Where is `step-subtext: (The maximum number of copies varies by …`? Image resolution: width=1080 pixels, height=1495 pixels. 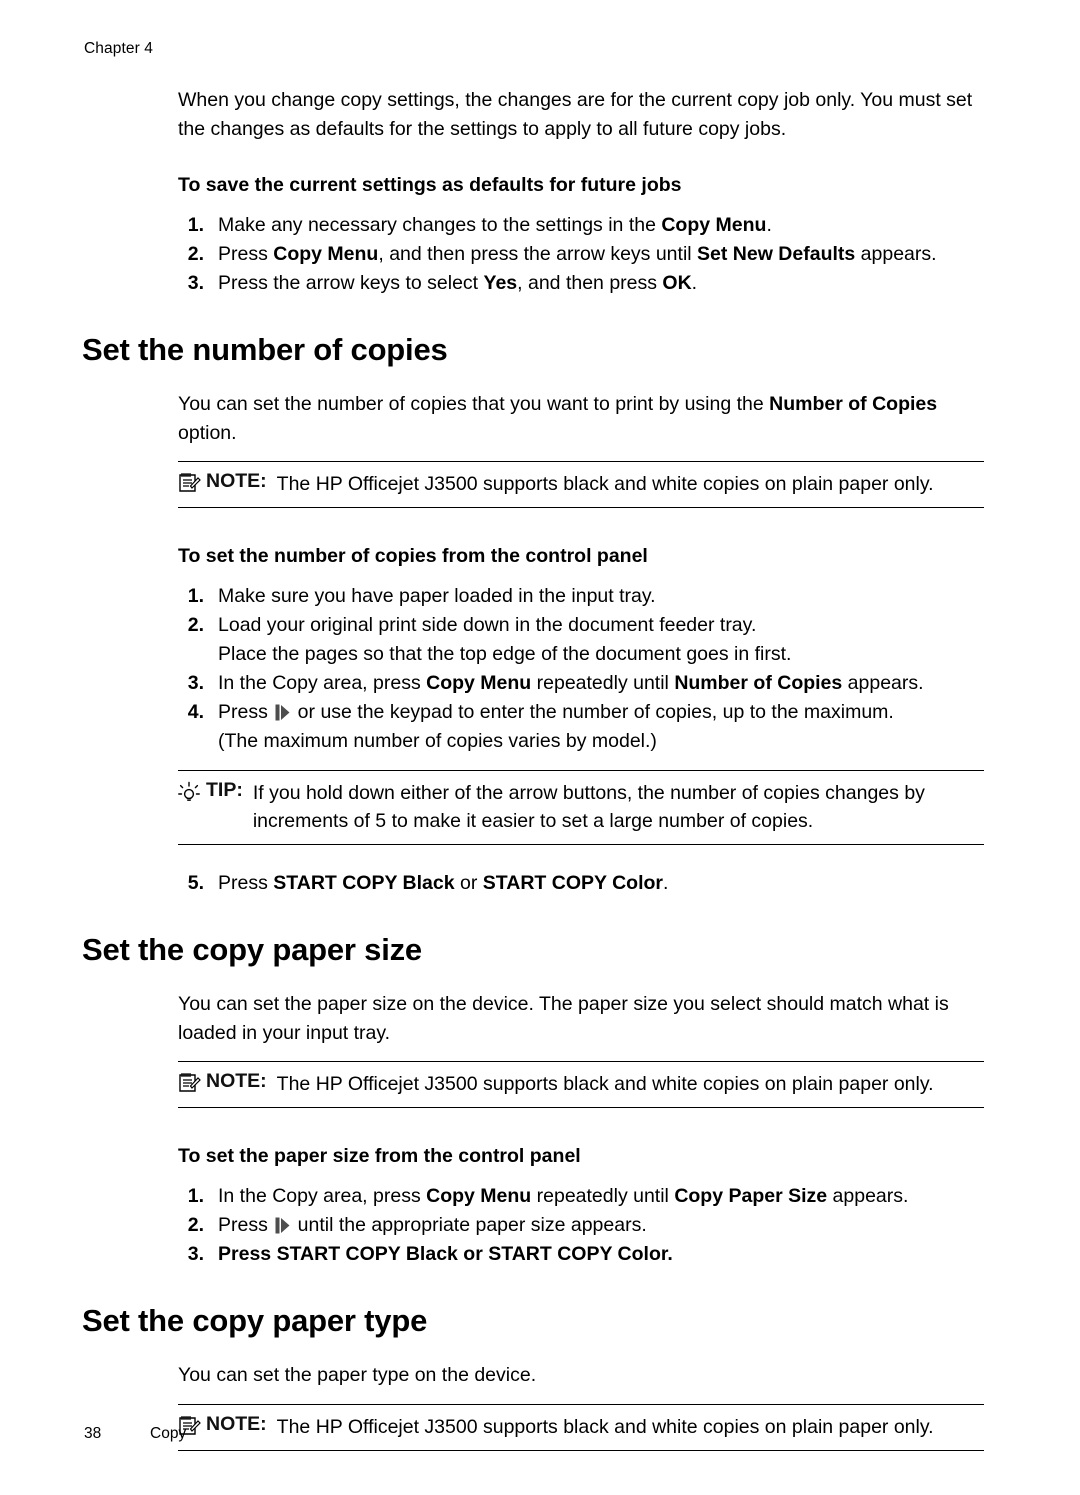 step-subtext: (The maximum number of copies varies by … is located at coordinates (437, 741).